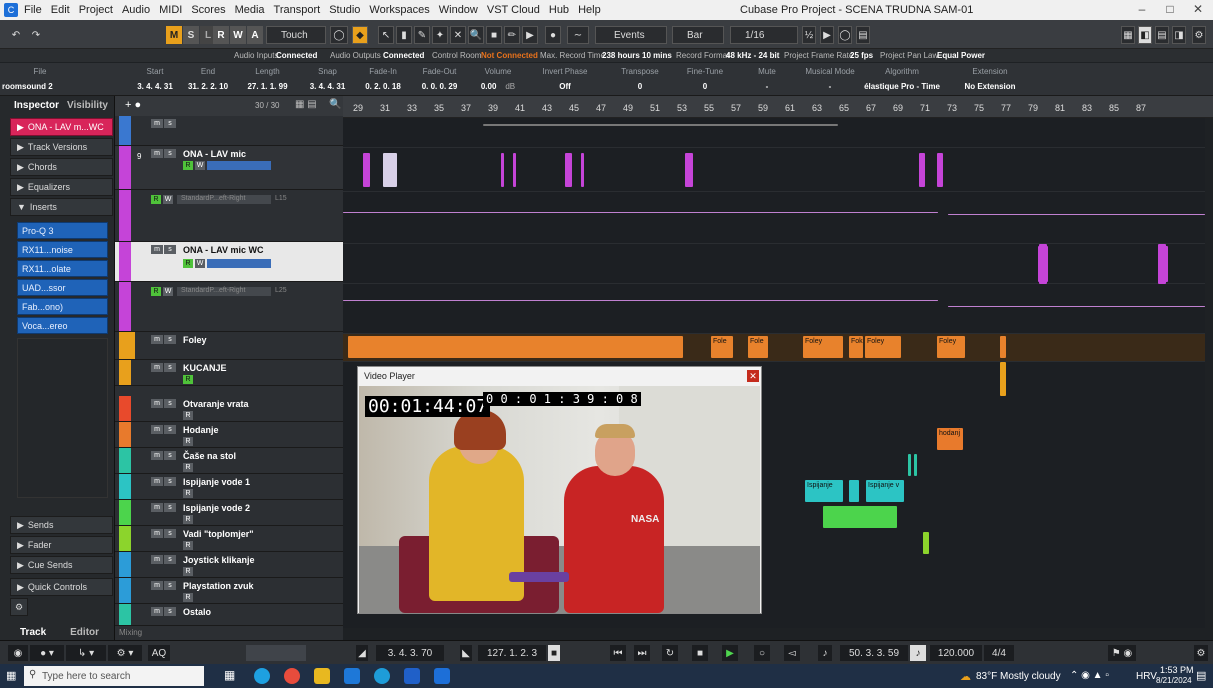 The height and width of the screenshot is (688, 1213). I want to click on track-row: m s Hodanje R, so click(229, 435).